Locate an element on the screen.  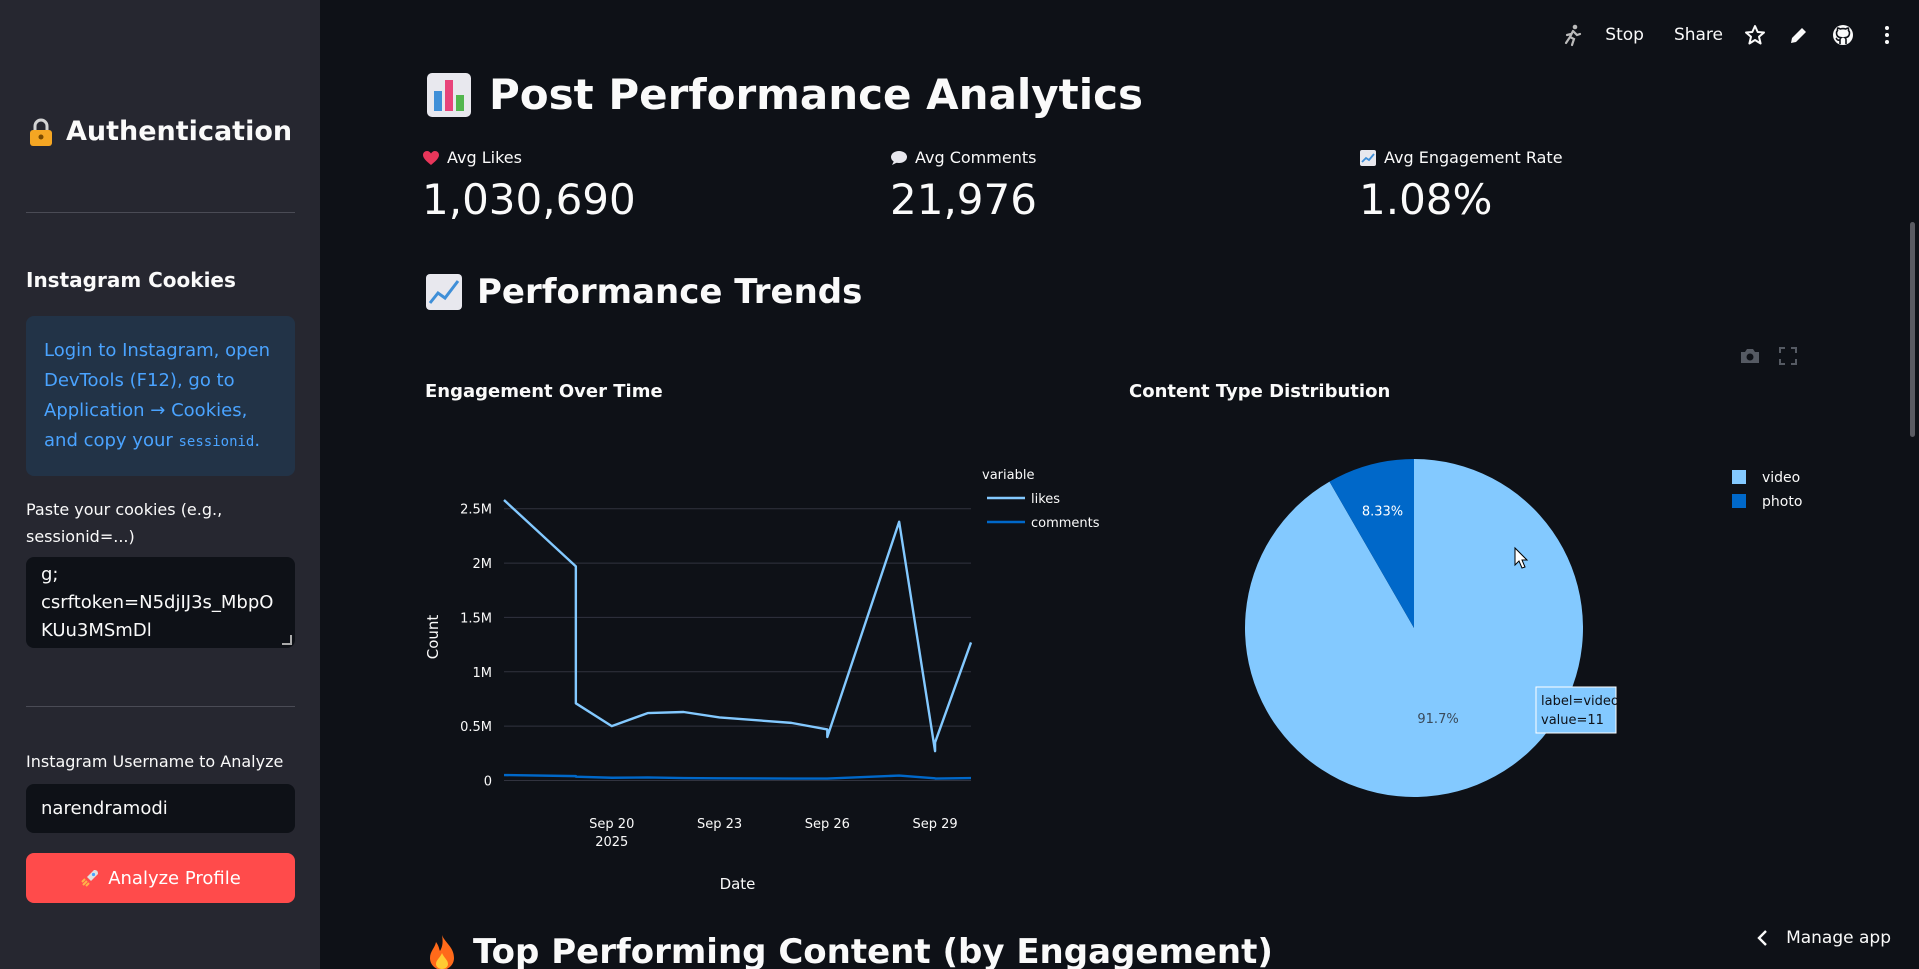
heart-icon is located at coordinates (431, 157).